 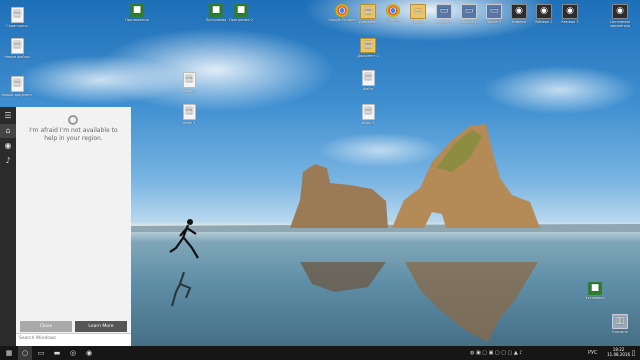 I want to click on notifications-icon: ▯, so click(x=633, y=353).